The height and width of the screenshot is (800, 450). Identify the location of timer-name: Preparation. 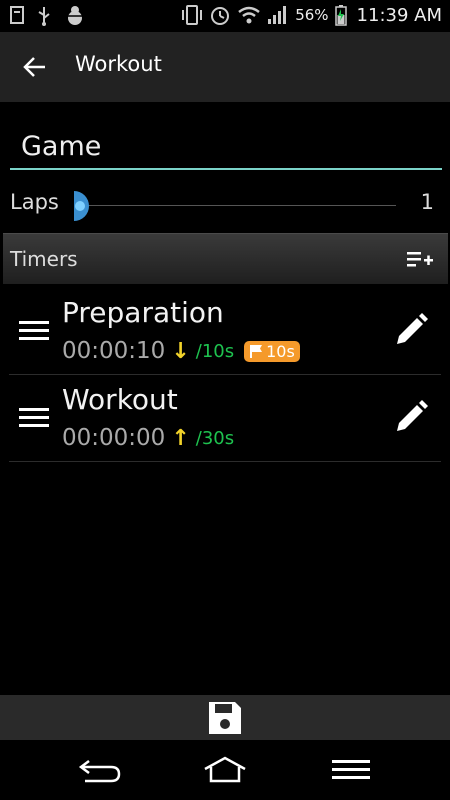
(143, 312).